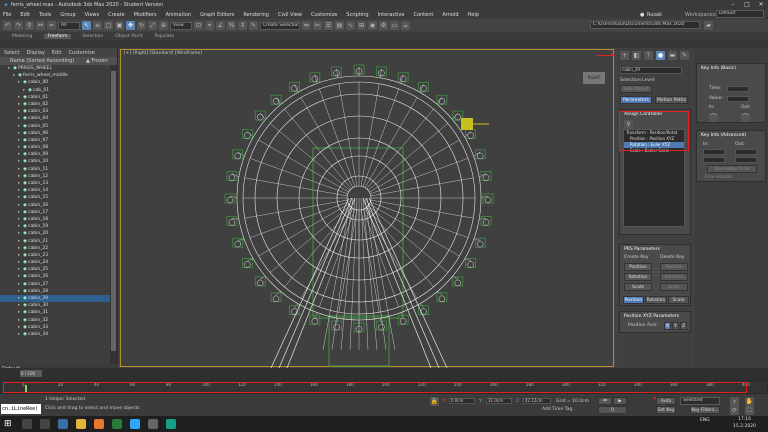 The width and height of the screenshot is (768, 432). I want to click on search-icon, so click(27, 424).